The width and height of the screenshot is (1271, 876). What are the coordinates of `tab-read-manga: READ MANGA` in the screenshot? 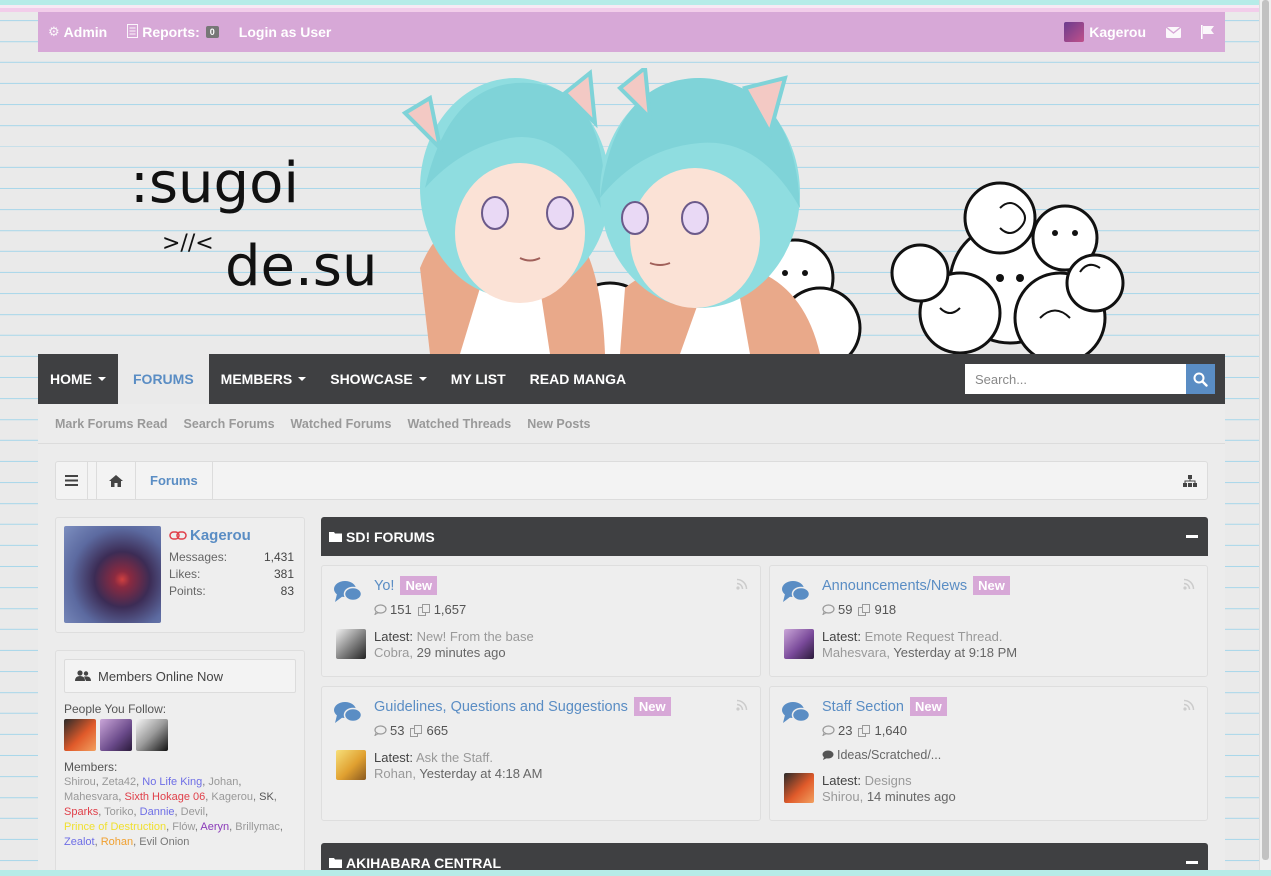 It's located at (578, 379).